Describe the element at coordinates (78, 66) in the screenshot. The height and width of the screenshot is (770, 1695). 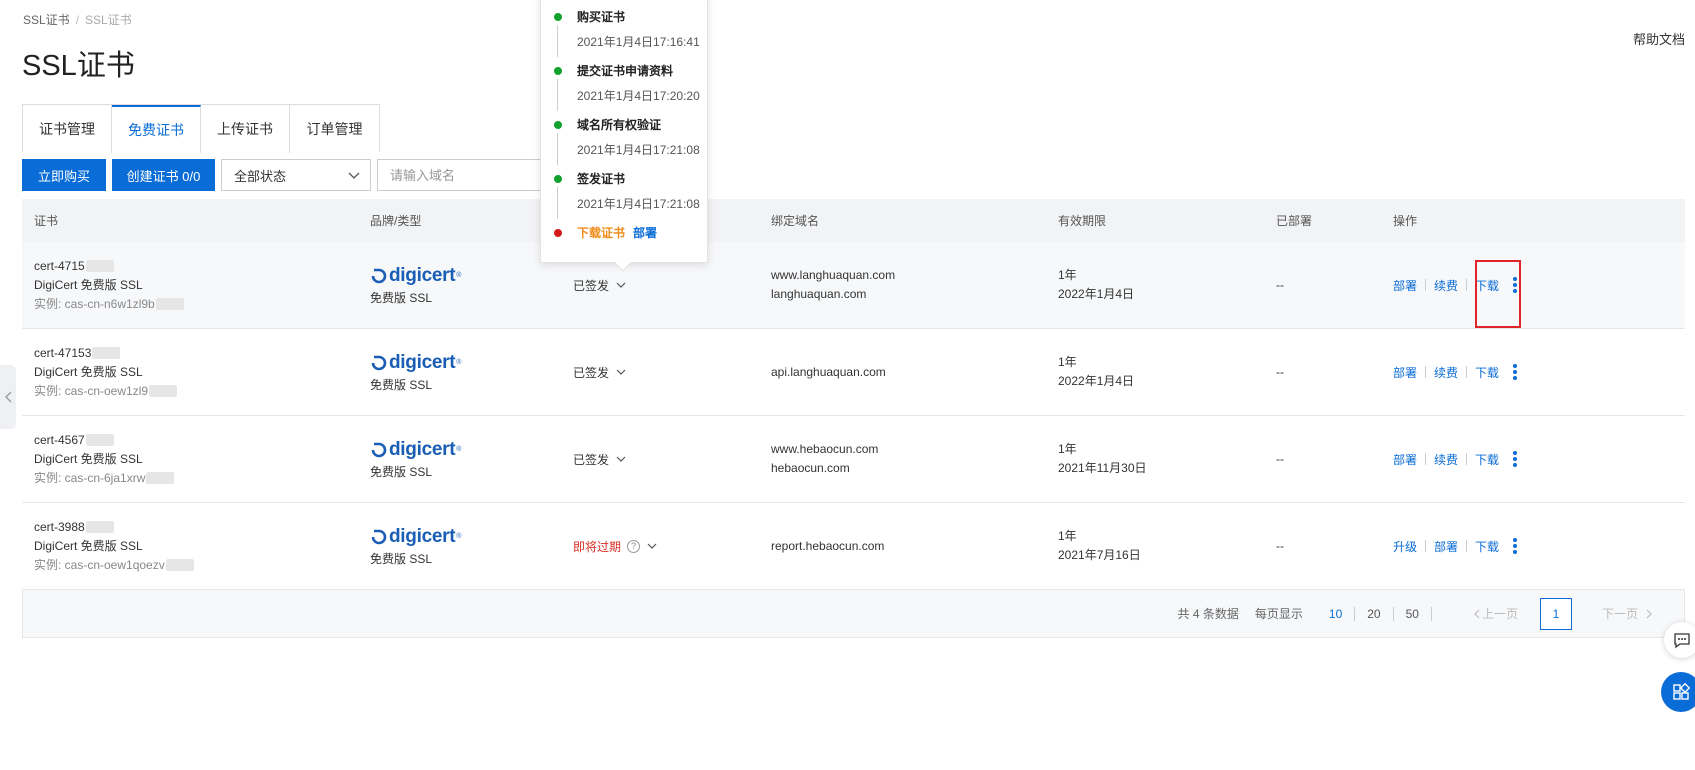
I see `page-title: SSL证书` at that location.